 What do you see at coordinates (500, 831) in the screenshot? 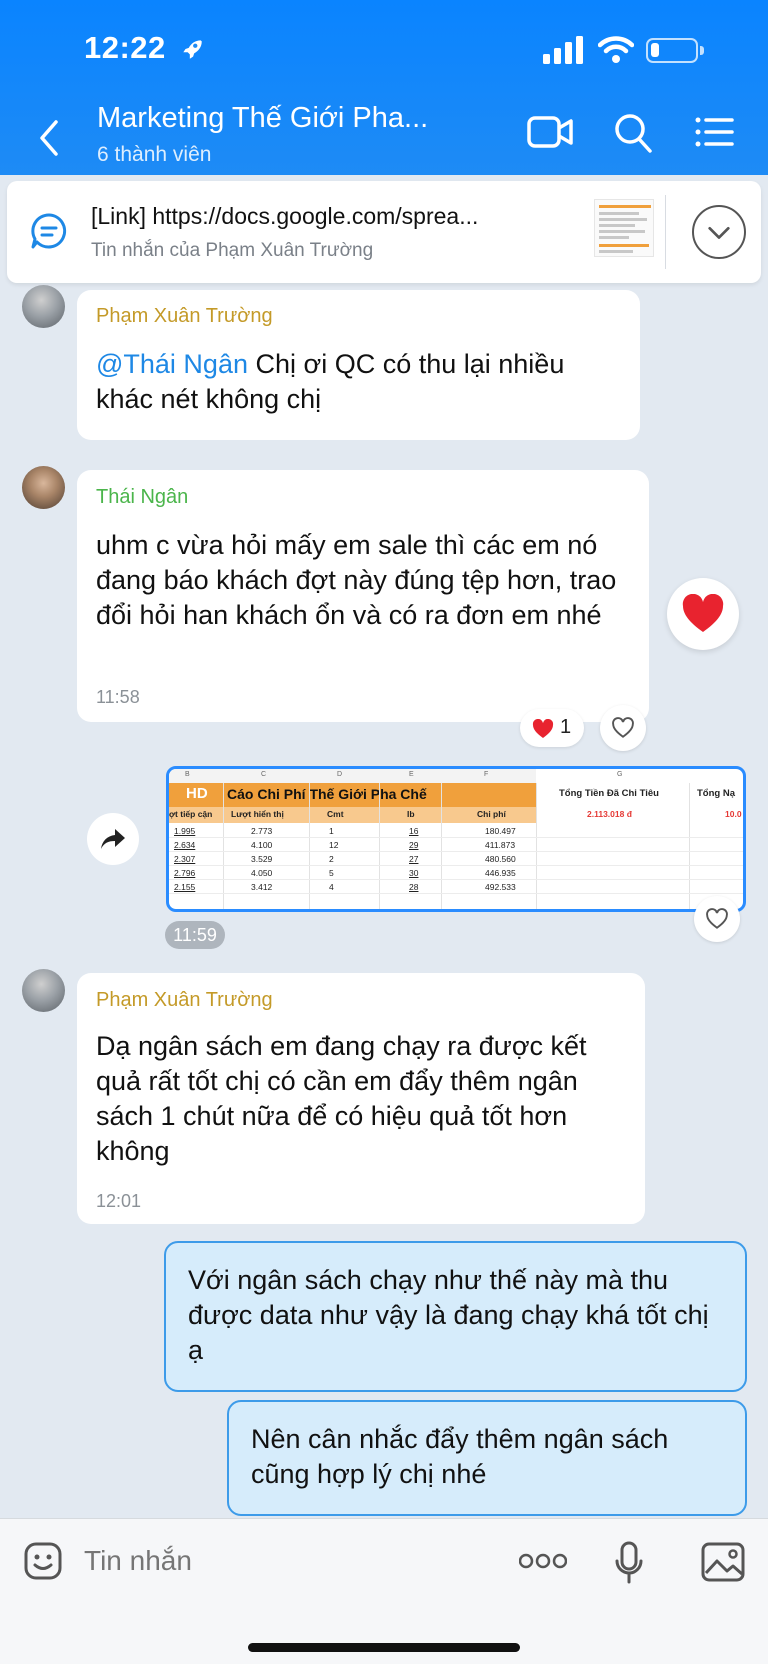
I see `sheet-cell: 180.497` at bounding box center [500, 831].